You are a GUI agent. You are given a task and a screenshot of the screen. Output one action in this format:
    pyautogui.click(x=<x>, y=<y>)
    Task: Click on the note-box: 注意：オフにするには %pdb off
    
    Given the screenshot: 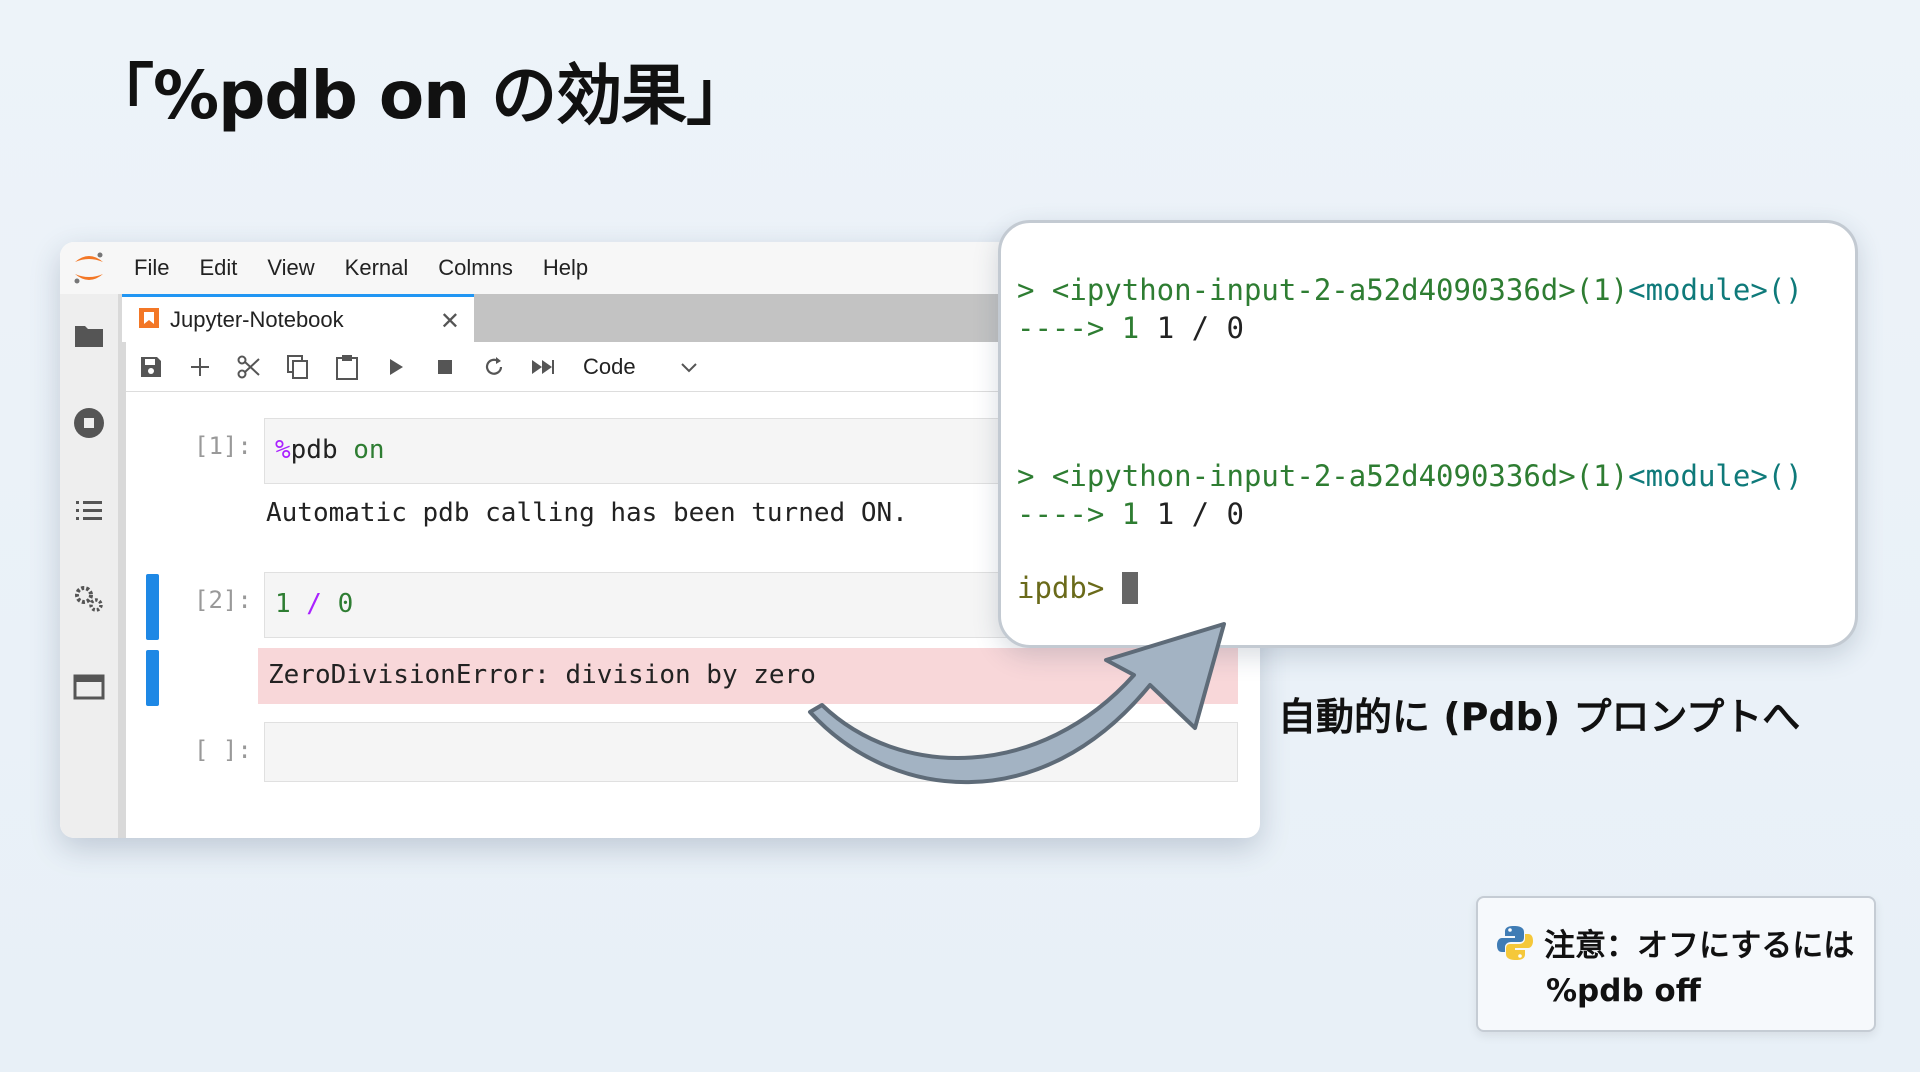 What is the action you would take?
    pyautogui.click(x=1676, y=964)
    